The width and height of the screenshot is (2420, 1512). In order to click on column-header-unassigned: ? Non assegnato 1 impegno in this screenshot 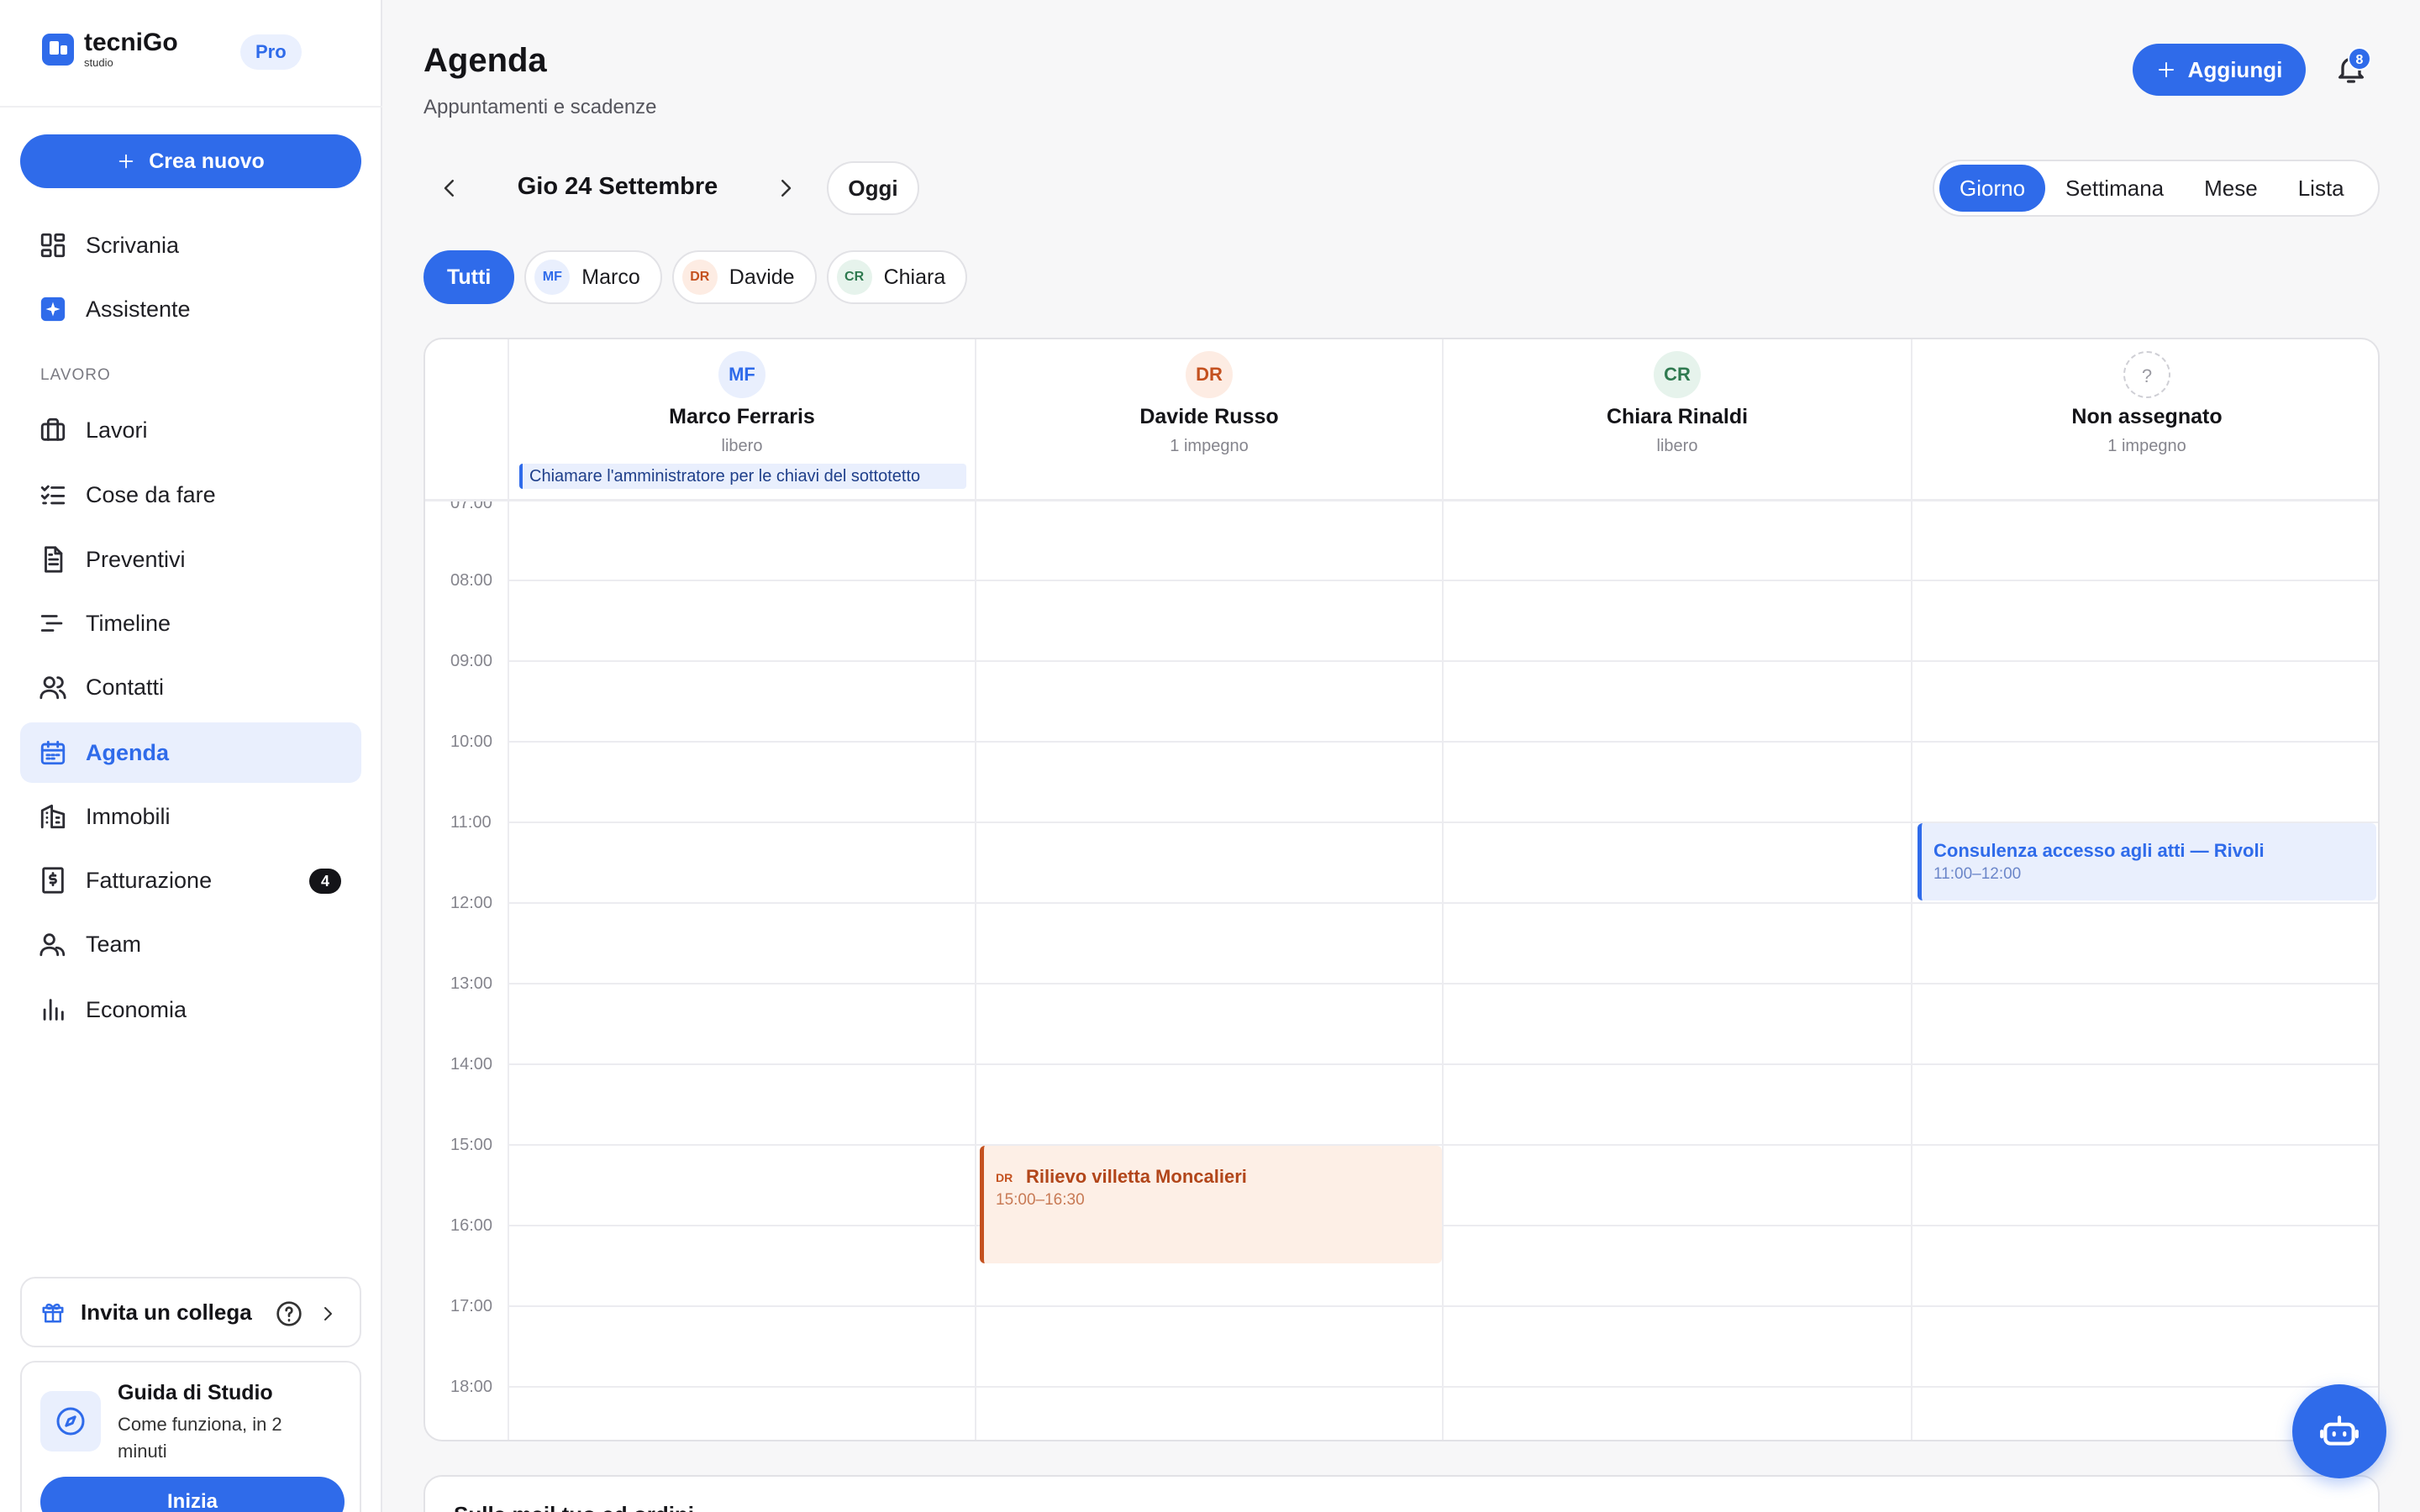, I will do `click(2145, 420)`.